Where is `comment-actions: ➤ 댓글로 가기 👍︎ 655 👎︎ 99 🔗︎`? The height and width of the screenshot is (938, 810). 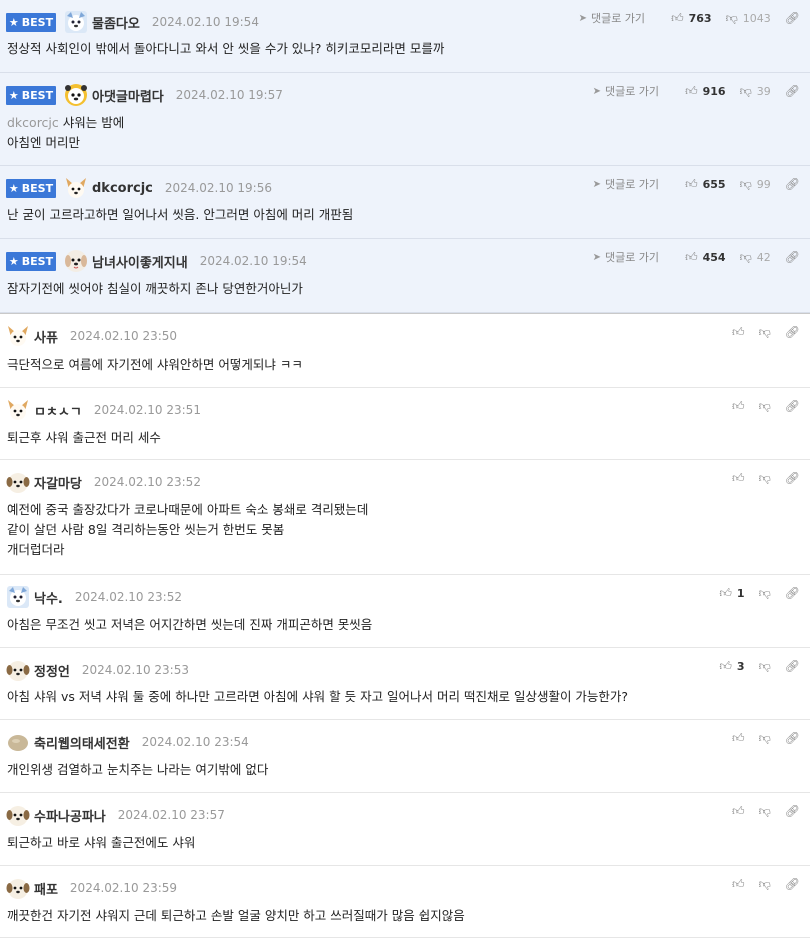 comment-actions: ➤ 댓글로 가기 👍︎ 655 👎︎ 99 🔗︎ is located at coordinates (696, 184).